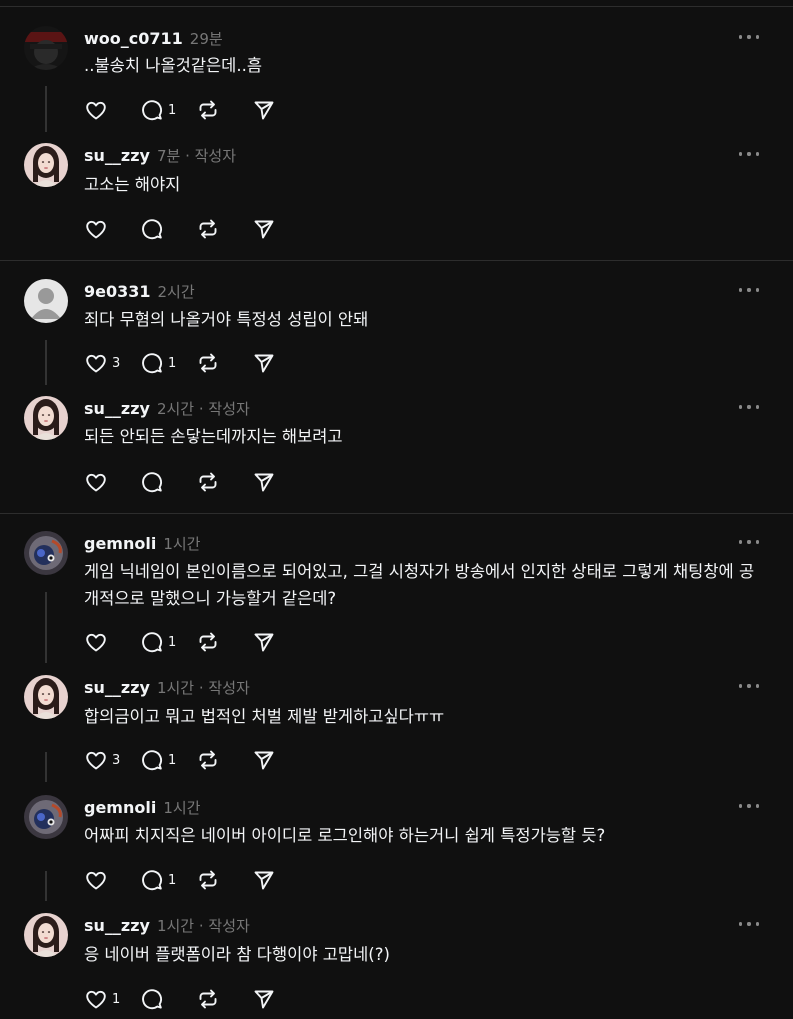  Describe the element at coordinates (237, 954) in the screenshot. I see `post-text: 응 네이버 플랫폼이라 참 다행이야 고맙네(?)` at that location.